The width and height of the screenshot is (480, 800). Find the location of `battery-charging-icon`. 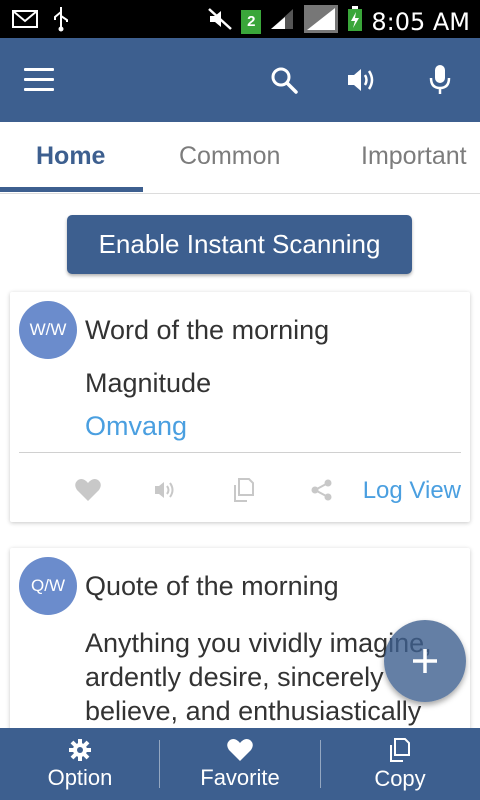

battery-charging-icon is located at coordinates (355, 21).